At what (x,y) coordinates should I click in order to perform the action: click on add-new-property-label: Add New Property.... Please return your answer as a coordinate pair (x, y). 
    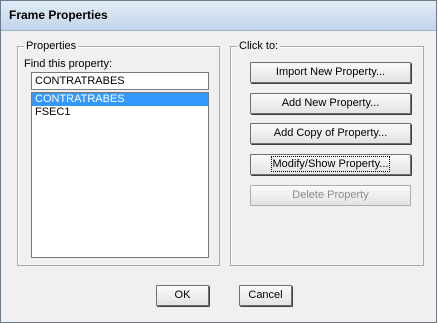
    Looking at the image, I should click on (330, 103).